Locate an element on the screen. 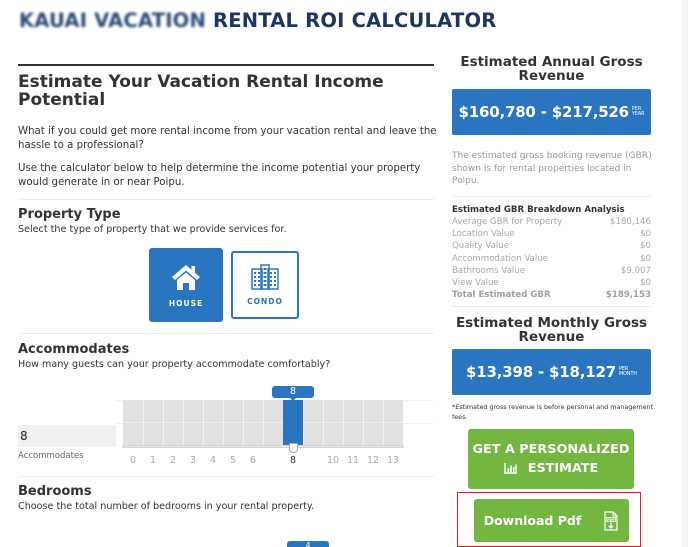  slider-tick-label: 13 is located at coordinates (393, 460).